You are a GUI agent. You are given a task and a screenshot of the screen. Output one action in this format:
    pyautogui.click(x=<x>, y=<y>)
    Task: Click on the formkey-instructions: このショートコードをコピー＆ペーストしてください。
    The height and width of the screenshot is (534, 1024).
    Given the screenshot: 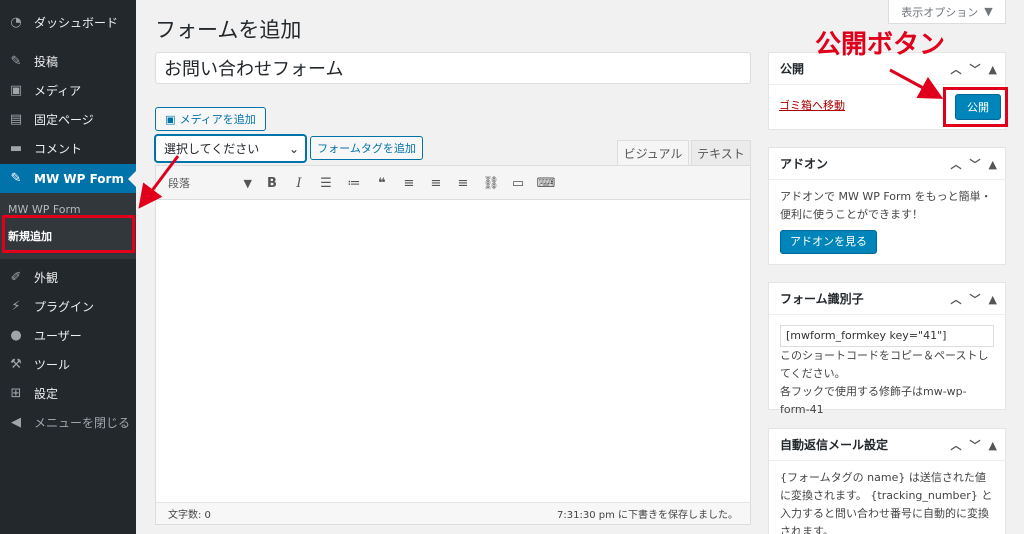 What is the action you would take?
    pyautogui.click(x=884, y=364)
    